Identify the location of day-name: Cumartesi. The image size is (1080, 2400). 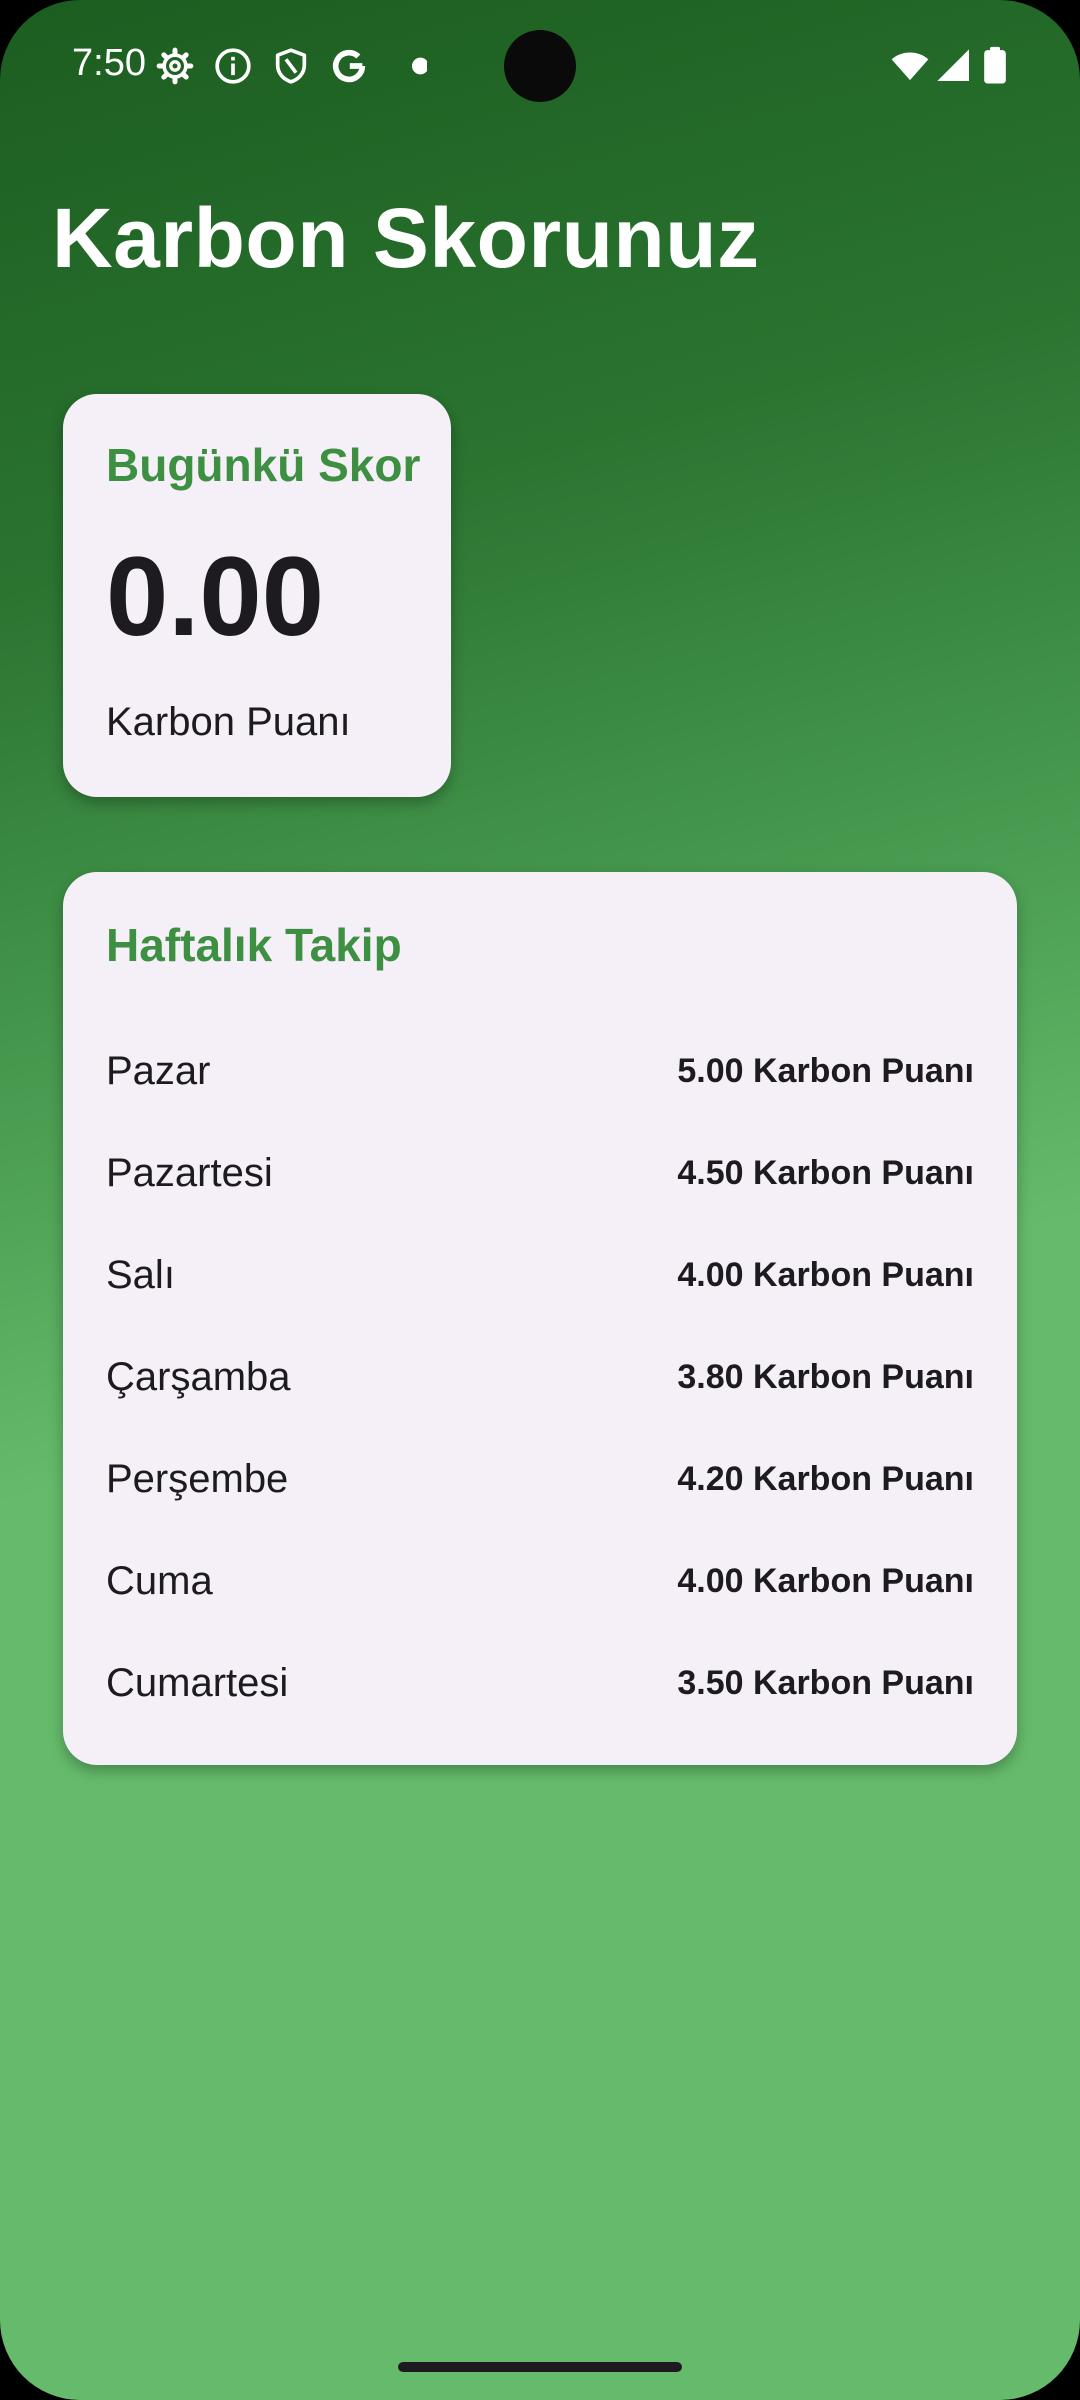
(197, 1682).